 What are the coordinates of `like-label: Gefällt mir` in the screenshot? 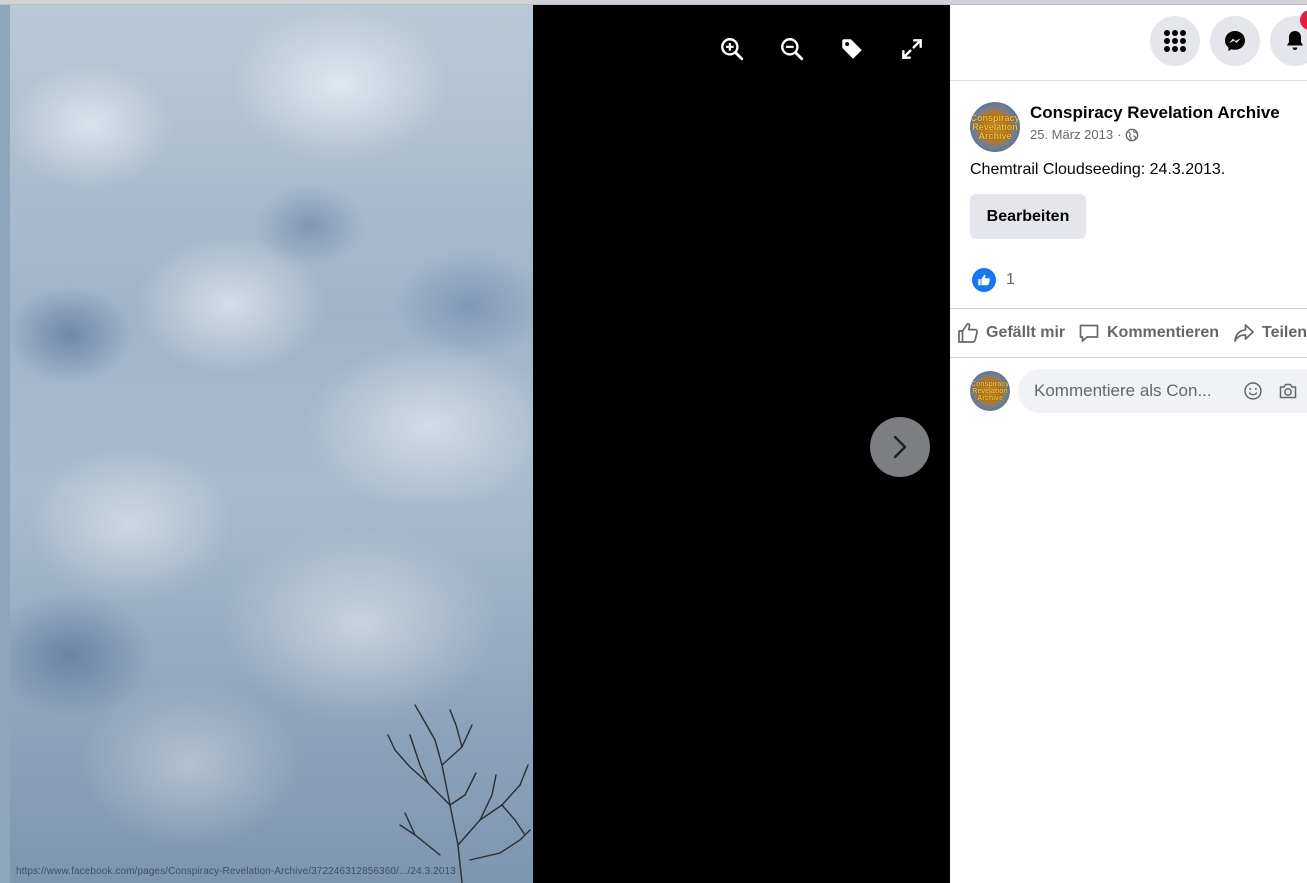 It's located at (1026, 332).